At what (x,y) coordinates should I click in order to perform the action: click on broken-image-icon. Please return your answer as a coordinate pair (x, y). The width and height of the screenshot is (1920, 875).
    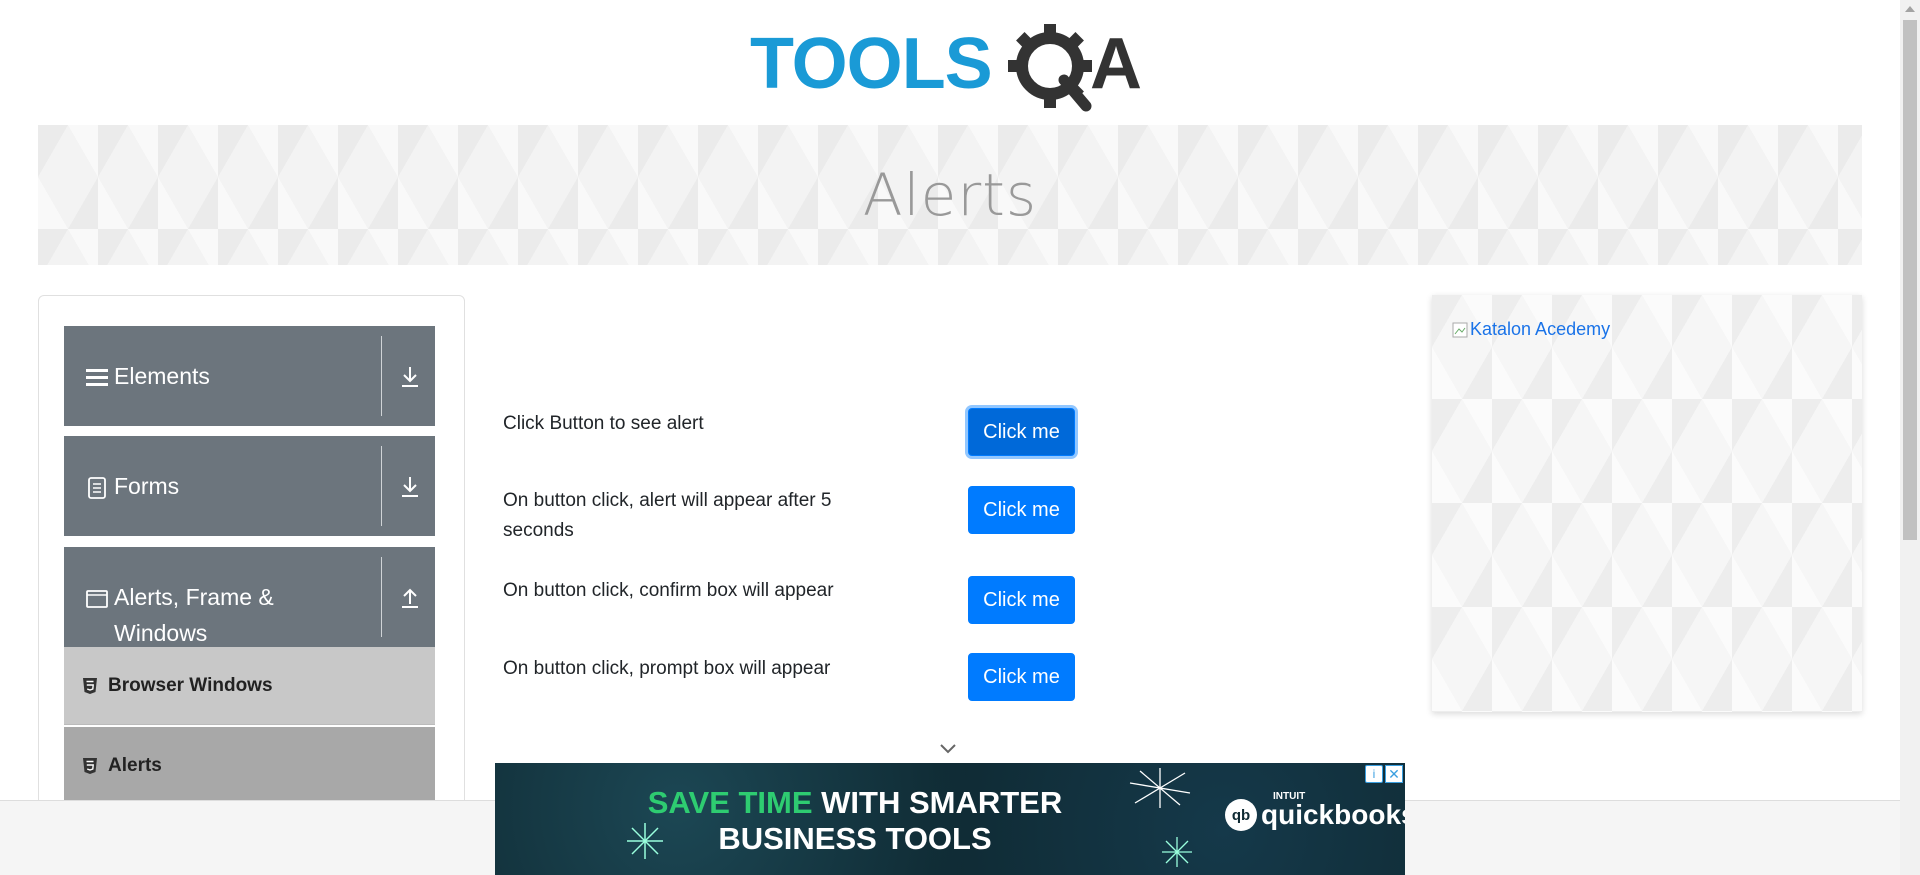
    Looking at the image, I should click on (1460, 329).